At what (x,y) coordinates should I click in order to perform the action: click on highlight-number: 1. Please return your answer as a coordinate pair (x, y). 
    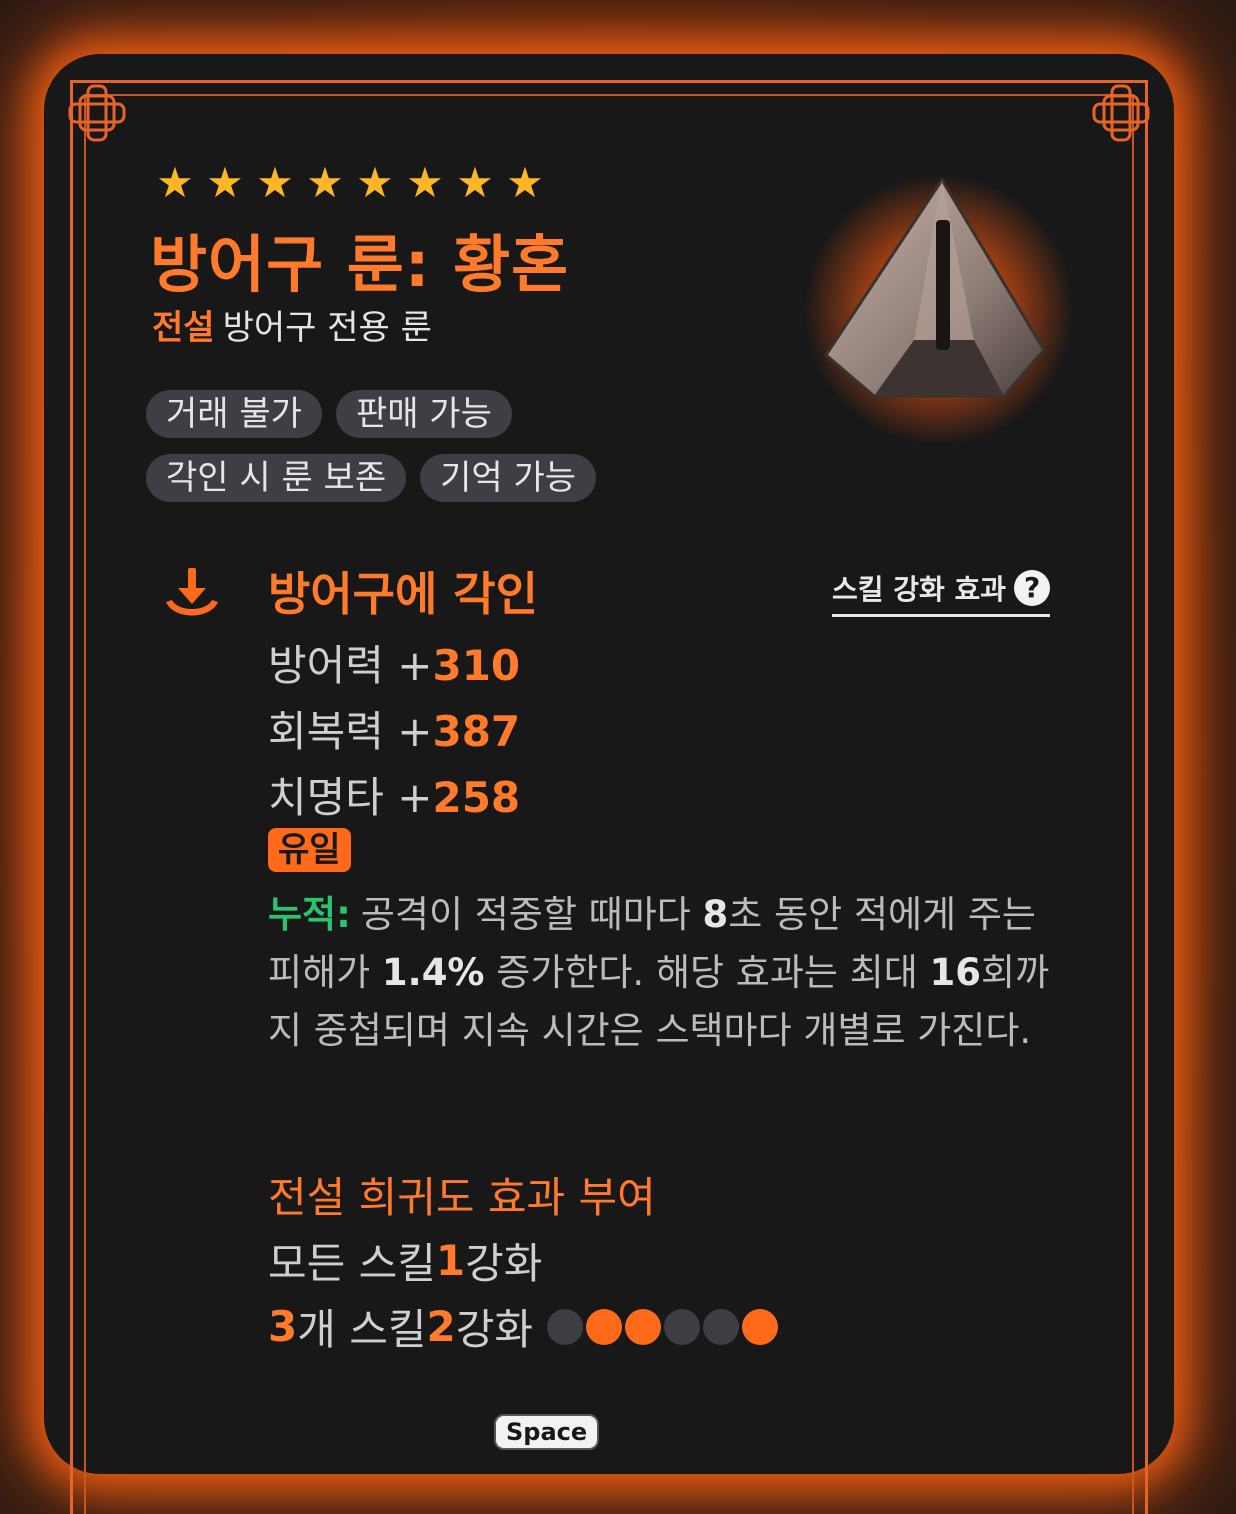
    Looking at the image, I should click on (450, 1260).